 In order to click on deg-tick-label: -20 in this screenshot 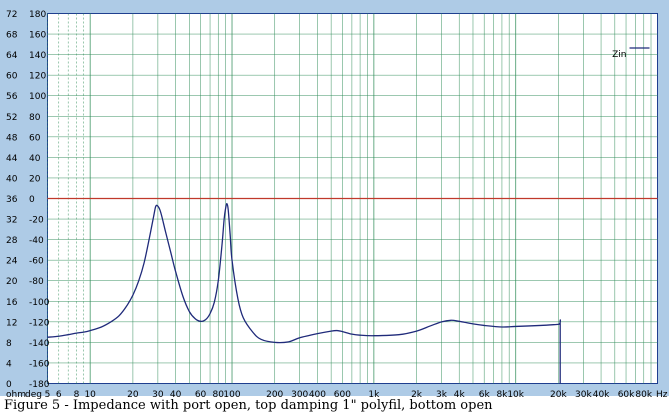, I will do `click(36, 221)`.